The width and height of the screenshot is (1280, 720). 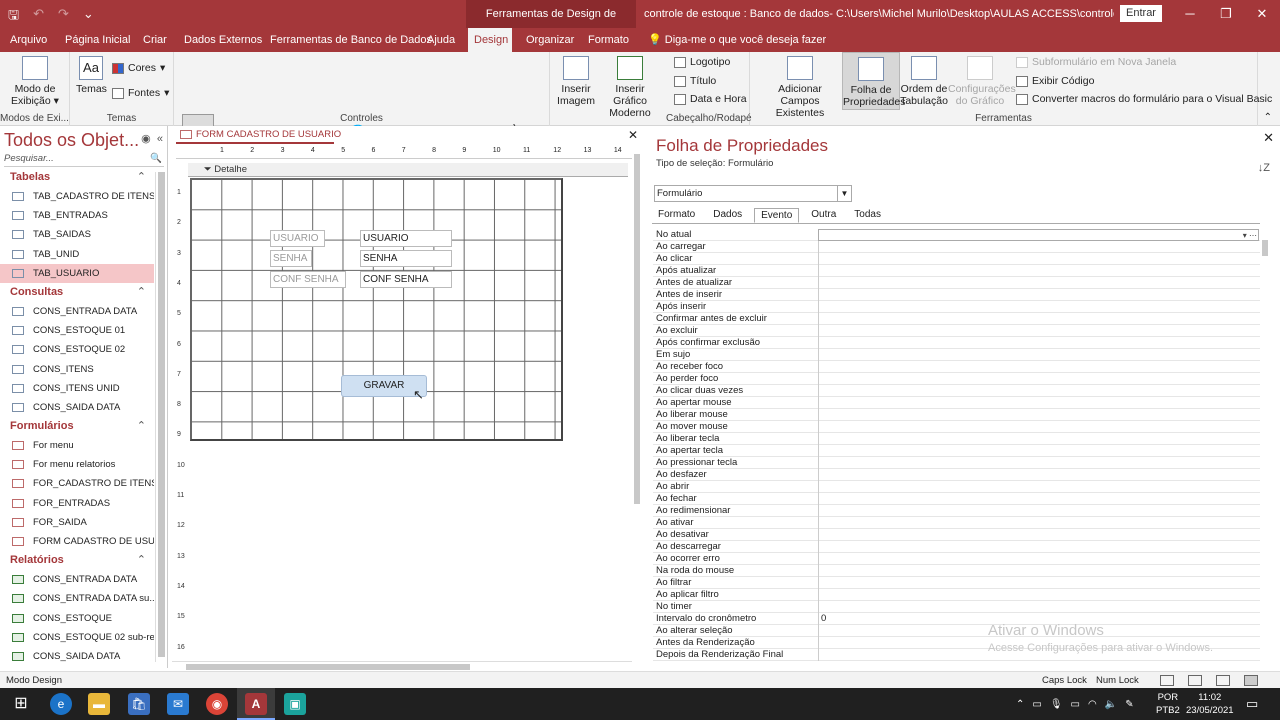 What do you see at coordinates (77, 388) in the screenshot?
I see `nav-item: CONS_ITENS UNID` at bounding box center [77, 388].